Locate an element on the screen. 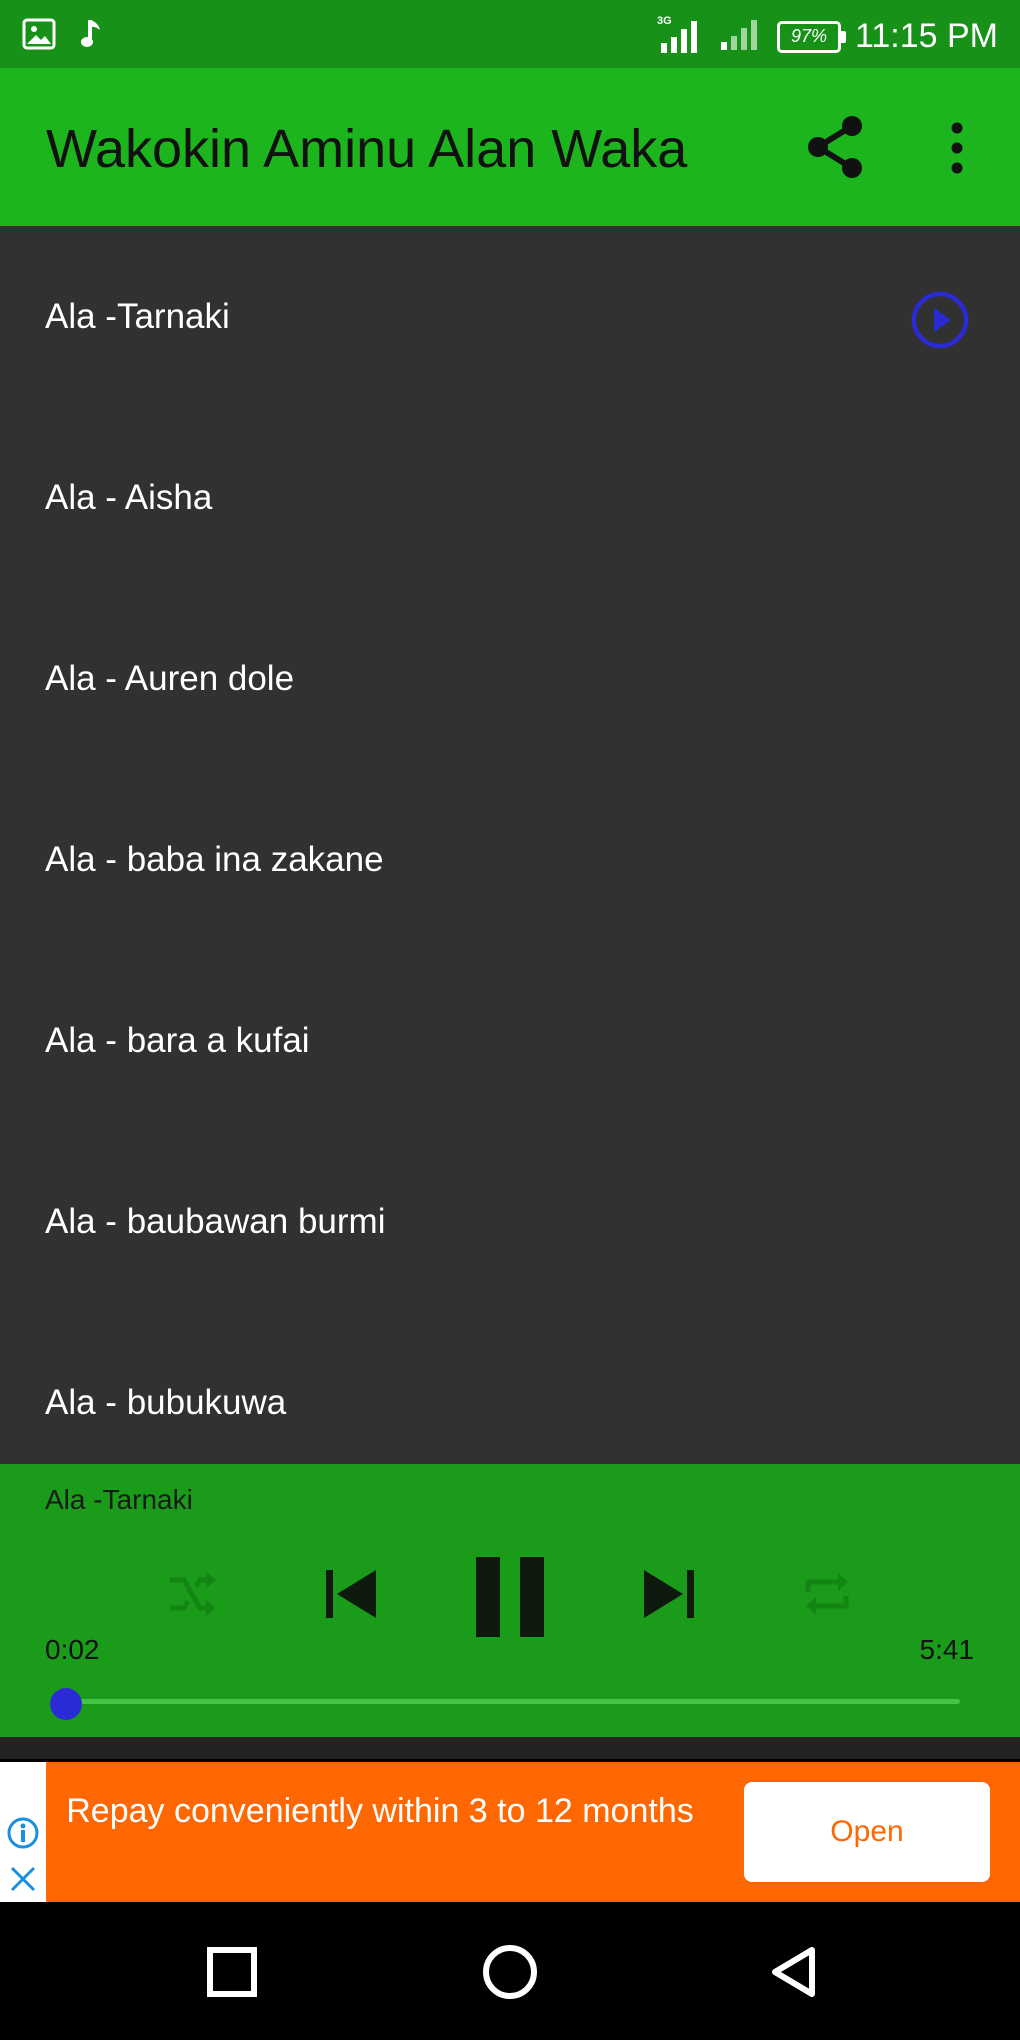  track-title: Ala - Aisha is located at coordinates (129, 497).